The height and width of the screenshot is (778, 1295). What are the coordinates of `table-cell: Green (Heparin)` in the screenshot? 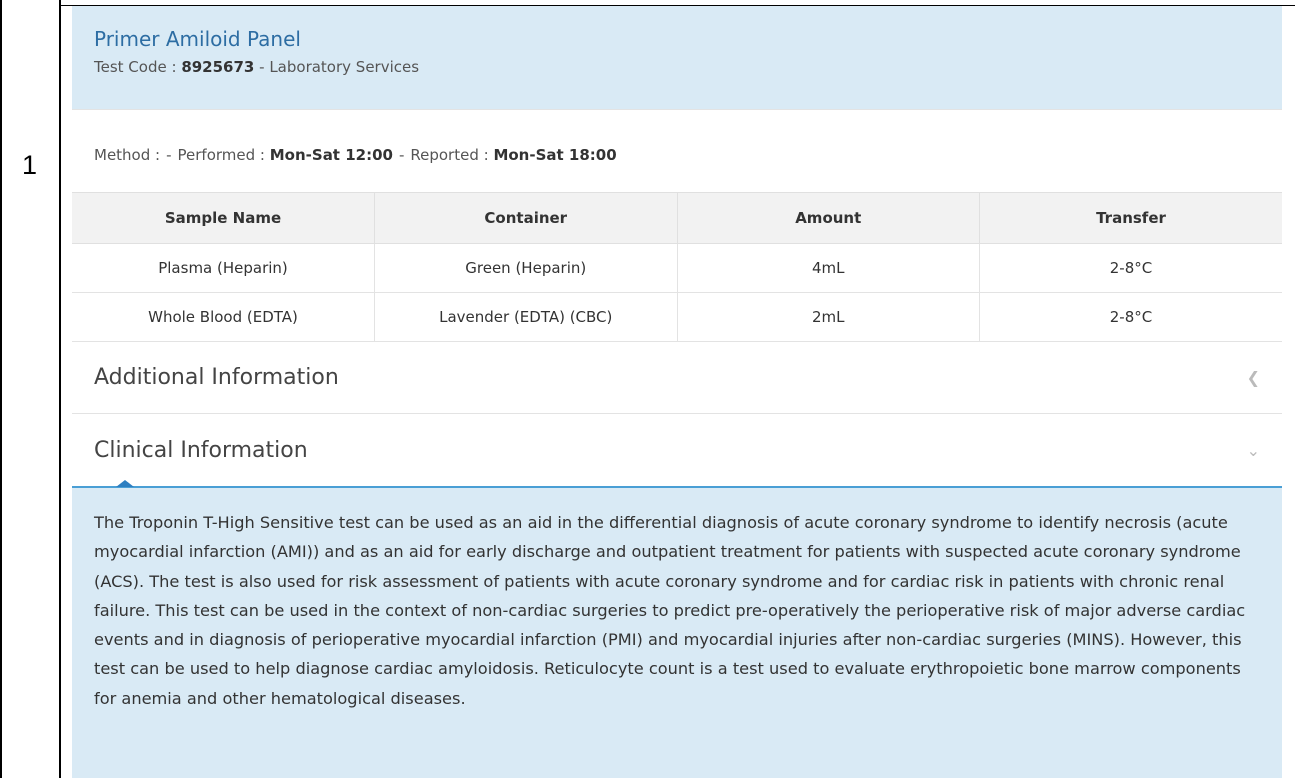 It's located at (526, 268).